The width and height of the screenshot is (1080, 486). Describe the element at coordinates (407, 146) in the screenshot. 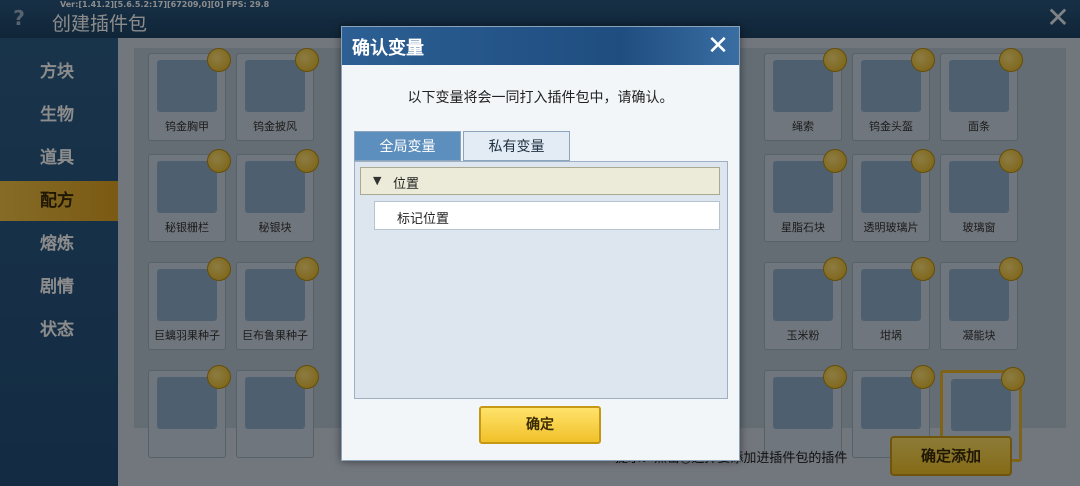

I see `tab-global-variables: 全局变量` at that location.